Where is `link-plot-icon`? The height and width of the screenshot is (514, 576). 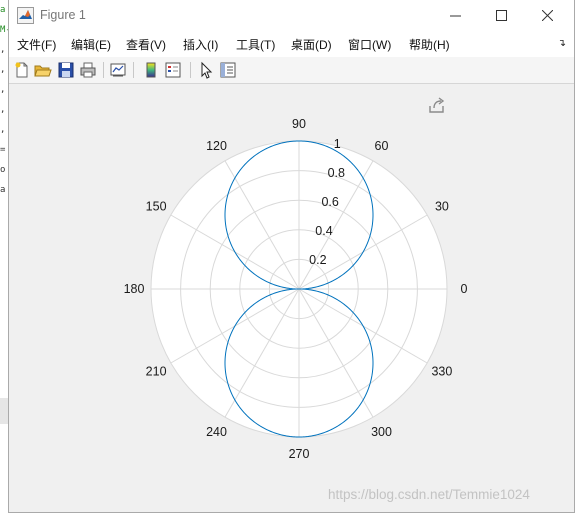 link-plot-icon is located at coordinates (118, 70).